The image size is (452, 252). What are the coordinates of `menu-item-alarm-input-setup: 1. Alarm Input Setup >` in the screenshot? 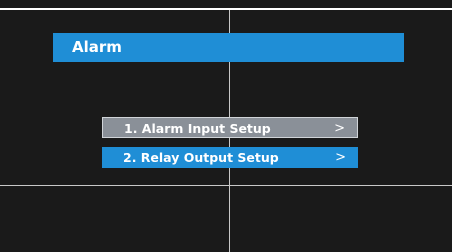 It's located at (230, 127).